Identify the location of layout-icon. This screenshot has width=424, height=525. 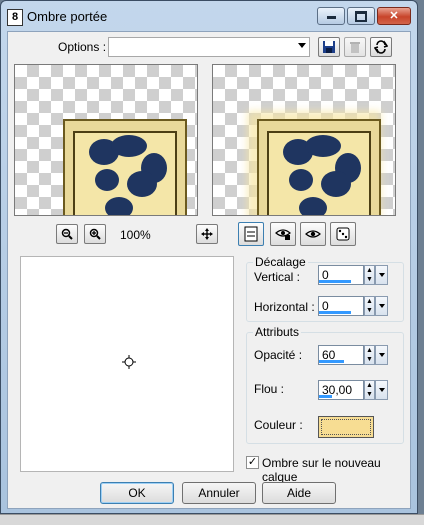
(251, 234).